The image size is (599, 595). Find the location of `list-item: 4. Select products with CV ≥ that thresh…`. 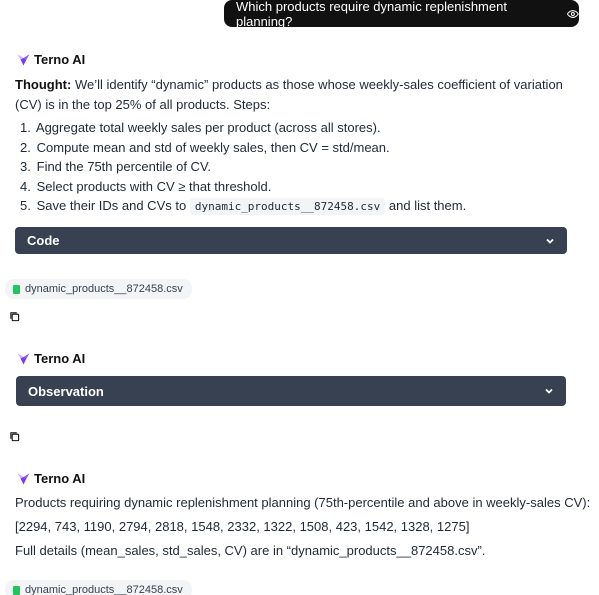

list-item: 4. Select products with CV ≥ that thresh… is located at coordinates (146, 186).